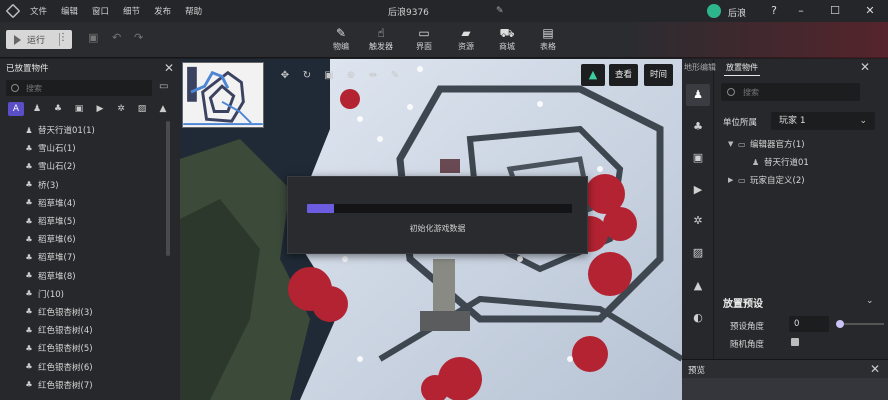  Describe the element at coordinates (737, 12) in the screenshot. I see `user-name: 后浪` at that location.